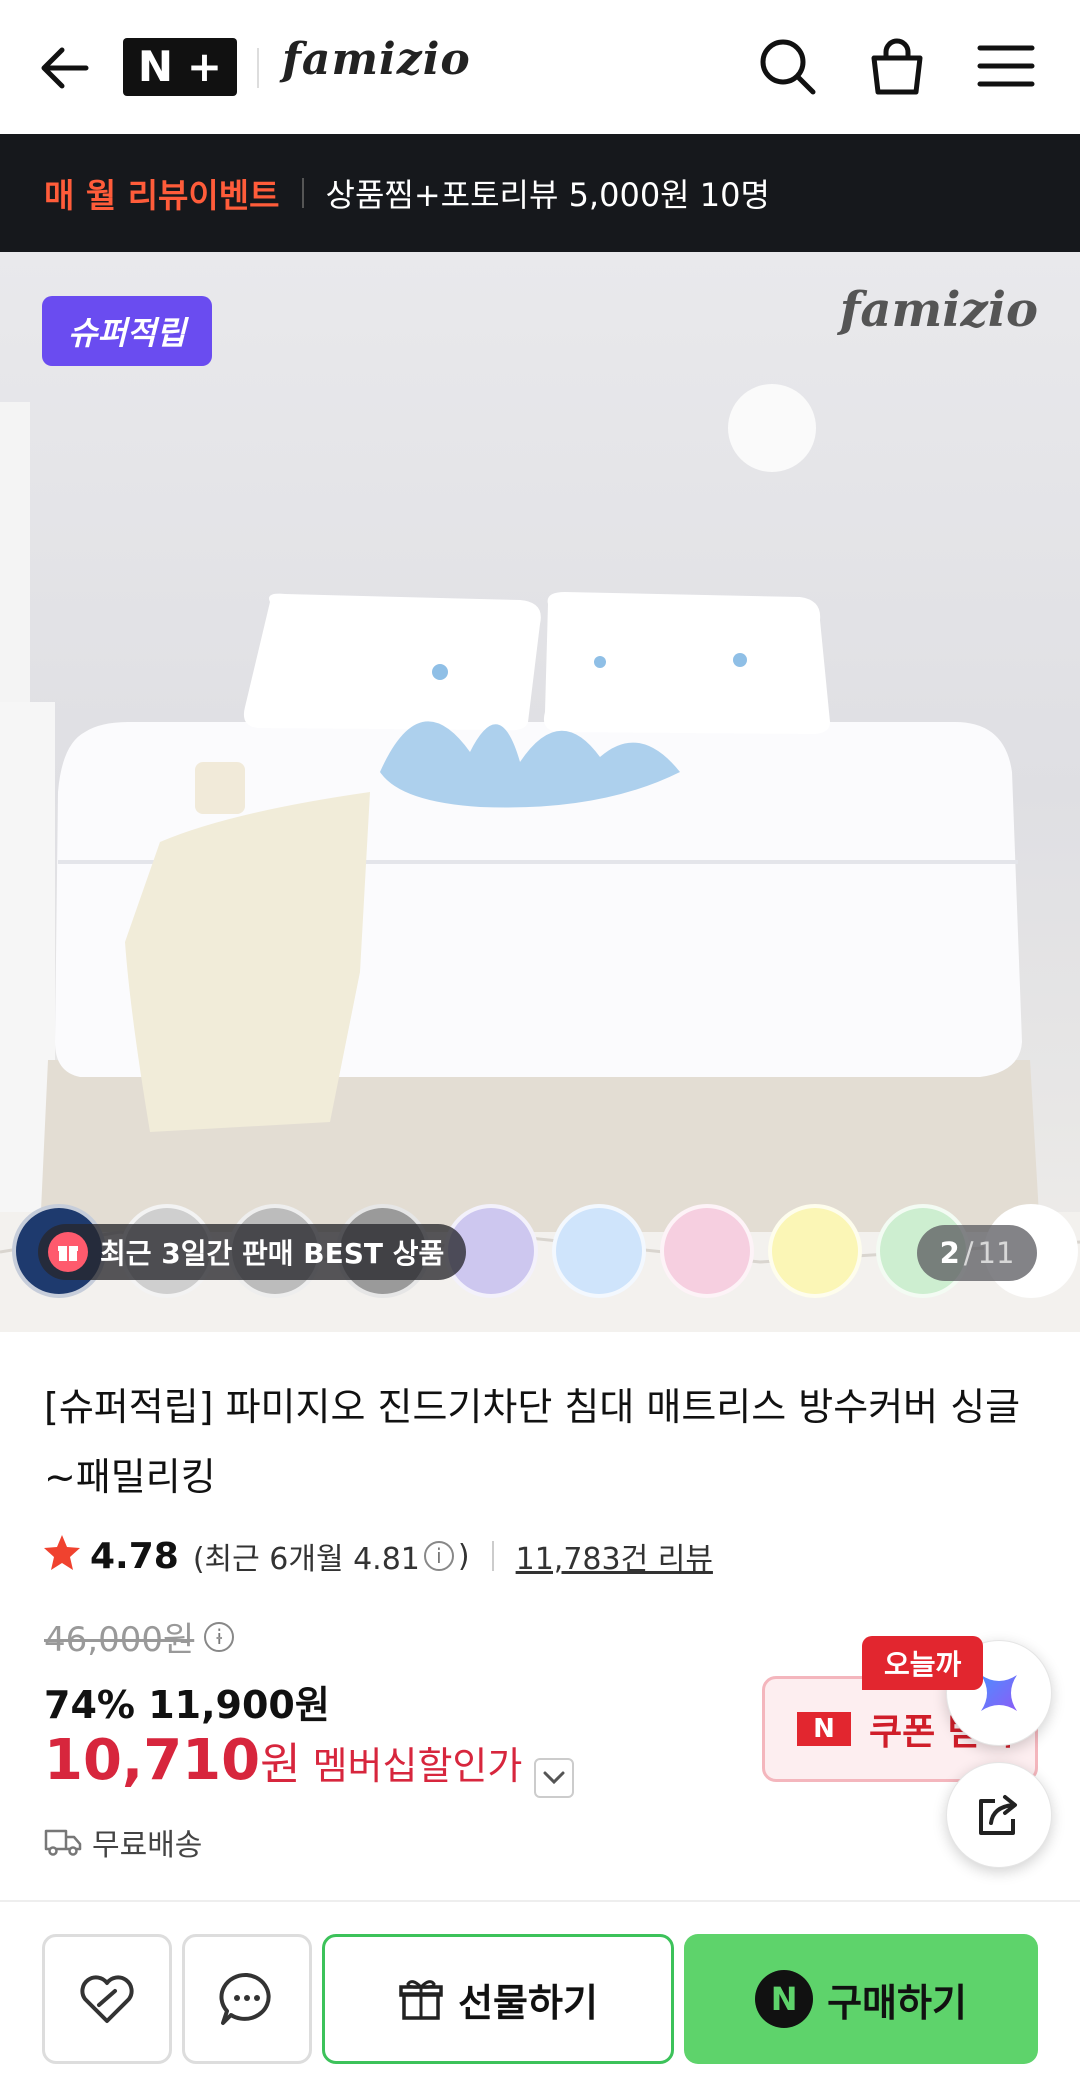 The image size is (1080, 2090). Describe the element at coordinates (996, 1253) in the screenshot. I see `image-counter-total: 11` at that location.